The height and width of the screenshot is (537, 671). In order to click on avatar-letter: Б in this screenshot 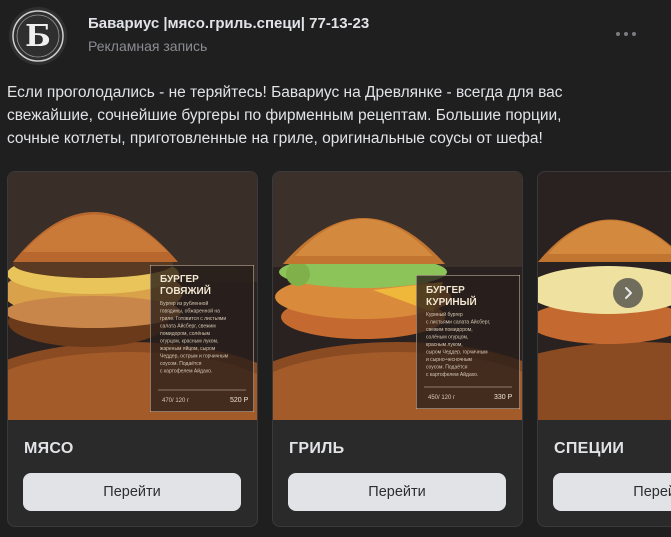, I will do `click(38, 36)`.